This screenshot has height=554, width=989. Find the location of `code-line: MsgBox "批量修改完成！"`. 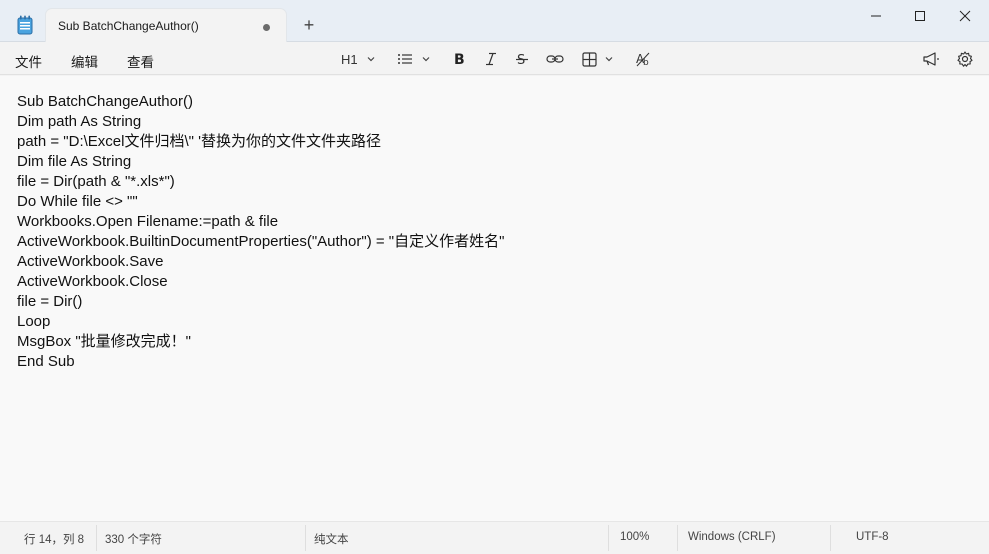

code-line: MsgBox "批量修改完成！" is located at coordinates (104, 341).